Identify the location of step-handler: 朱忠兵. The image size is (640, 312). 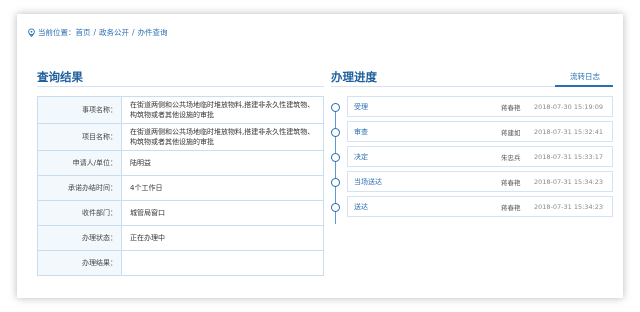
(511, 157).